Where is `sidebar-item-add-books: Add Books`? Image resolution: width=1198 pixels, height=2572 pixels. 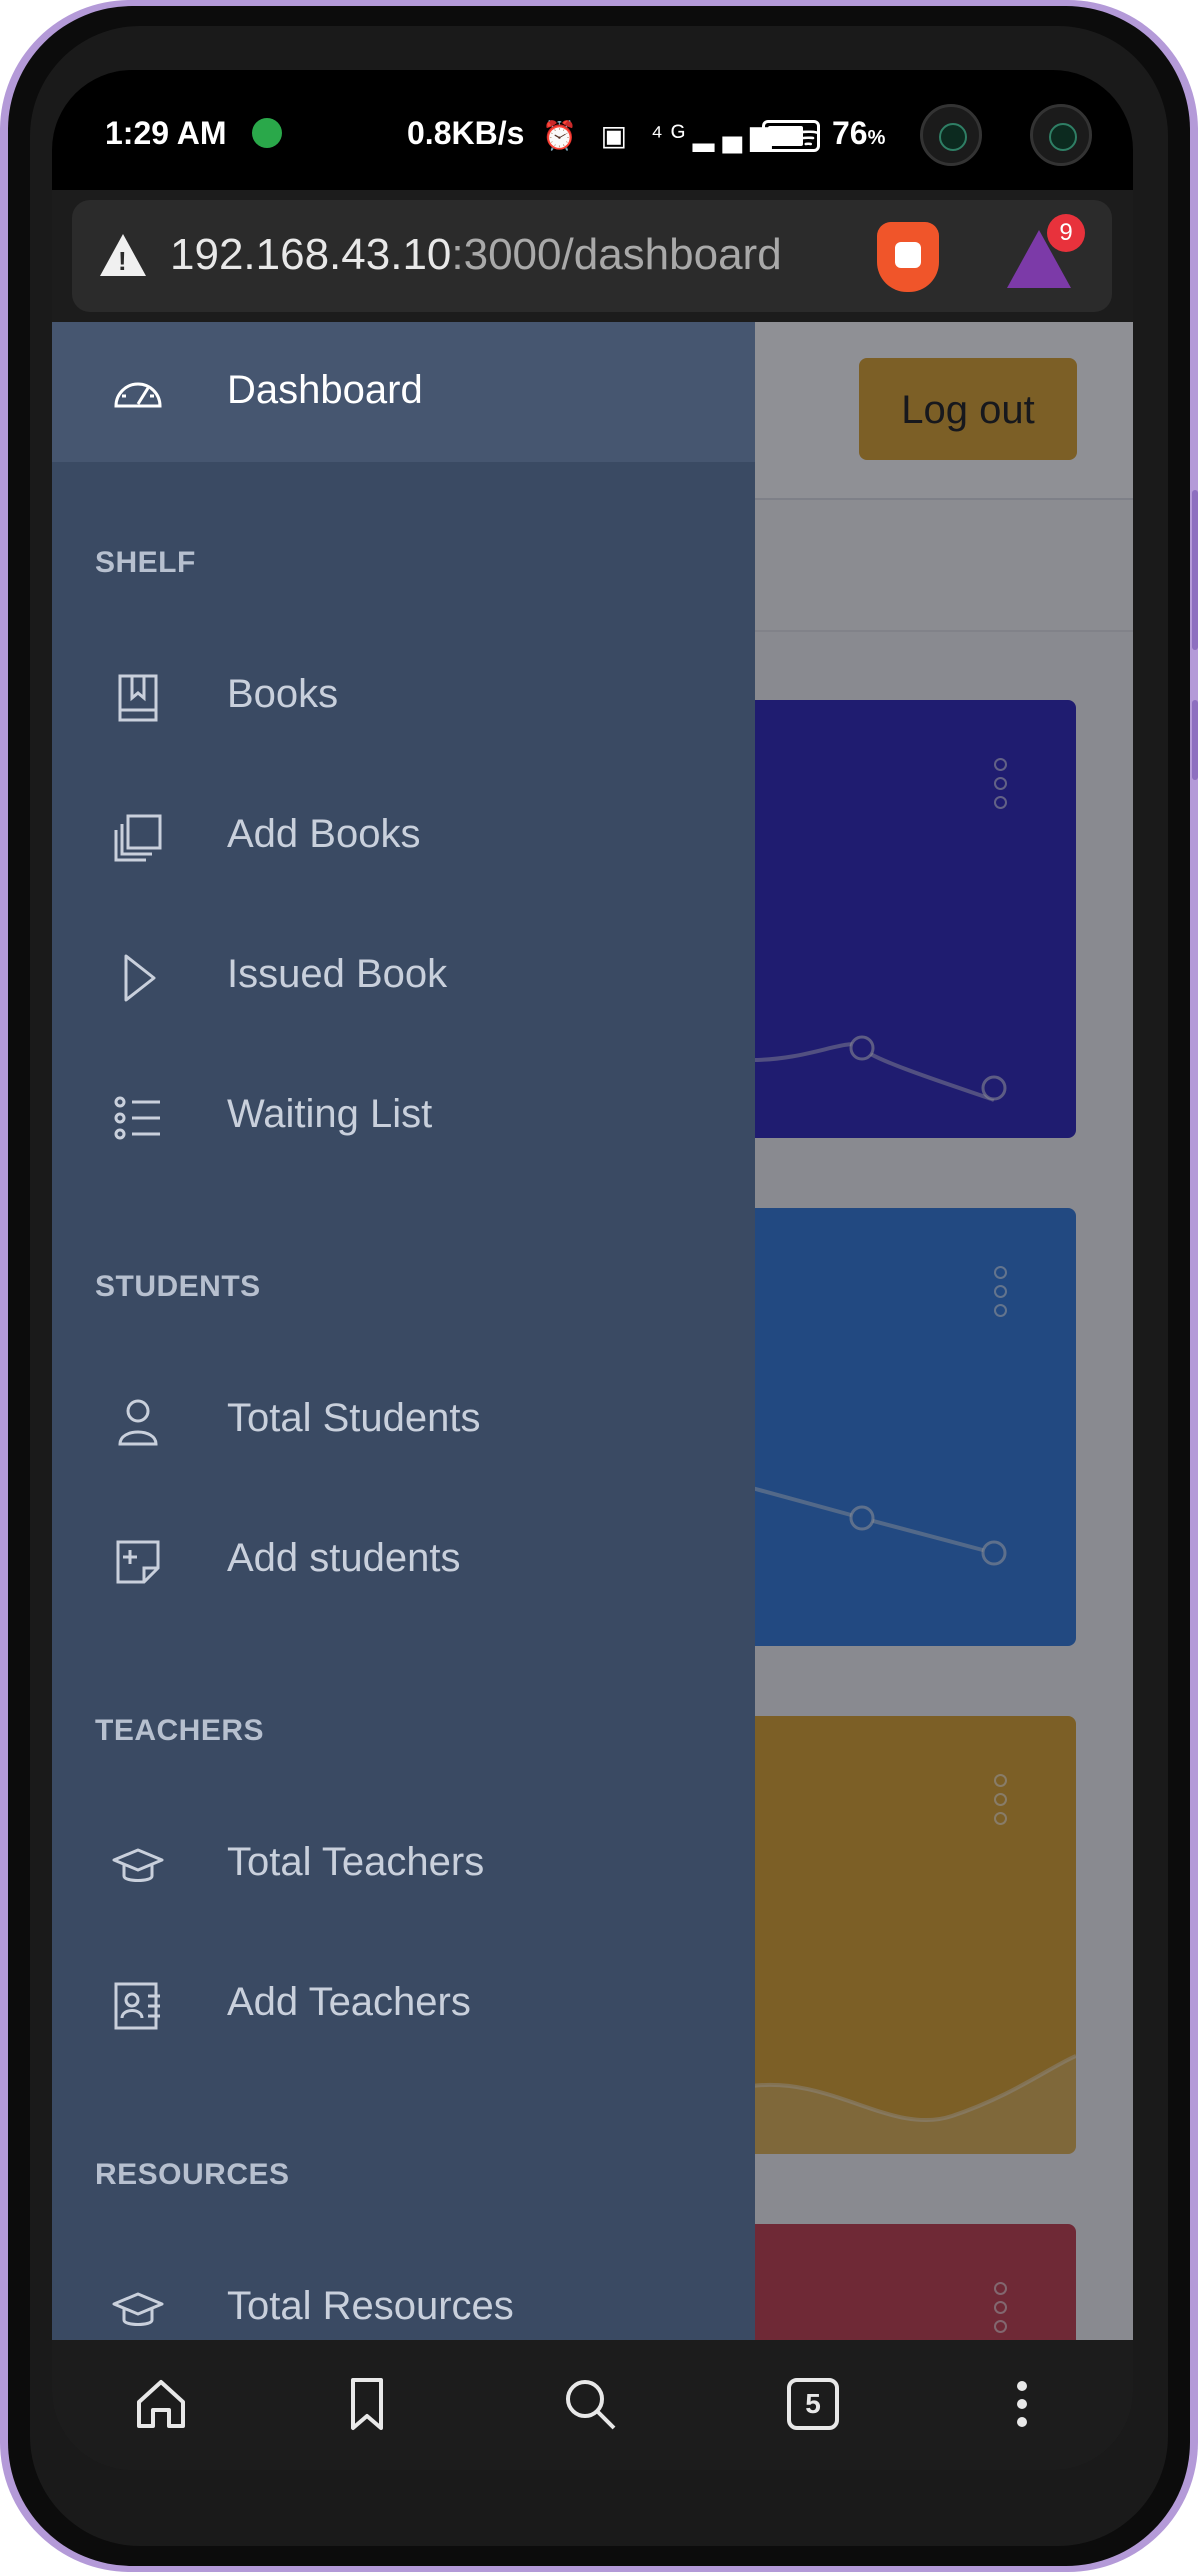 sidebar-item-add-books: Add Books is located at coordinates (403, 836).